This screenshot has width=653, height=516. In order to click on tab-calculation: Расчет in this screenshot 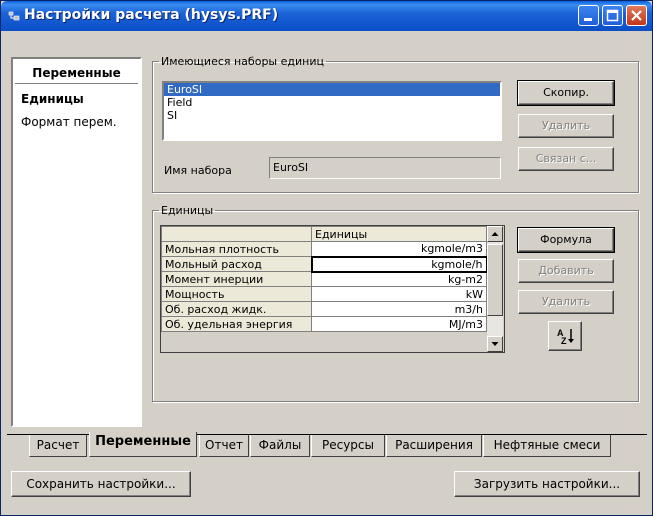, I will do `click(58, 446)`.